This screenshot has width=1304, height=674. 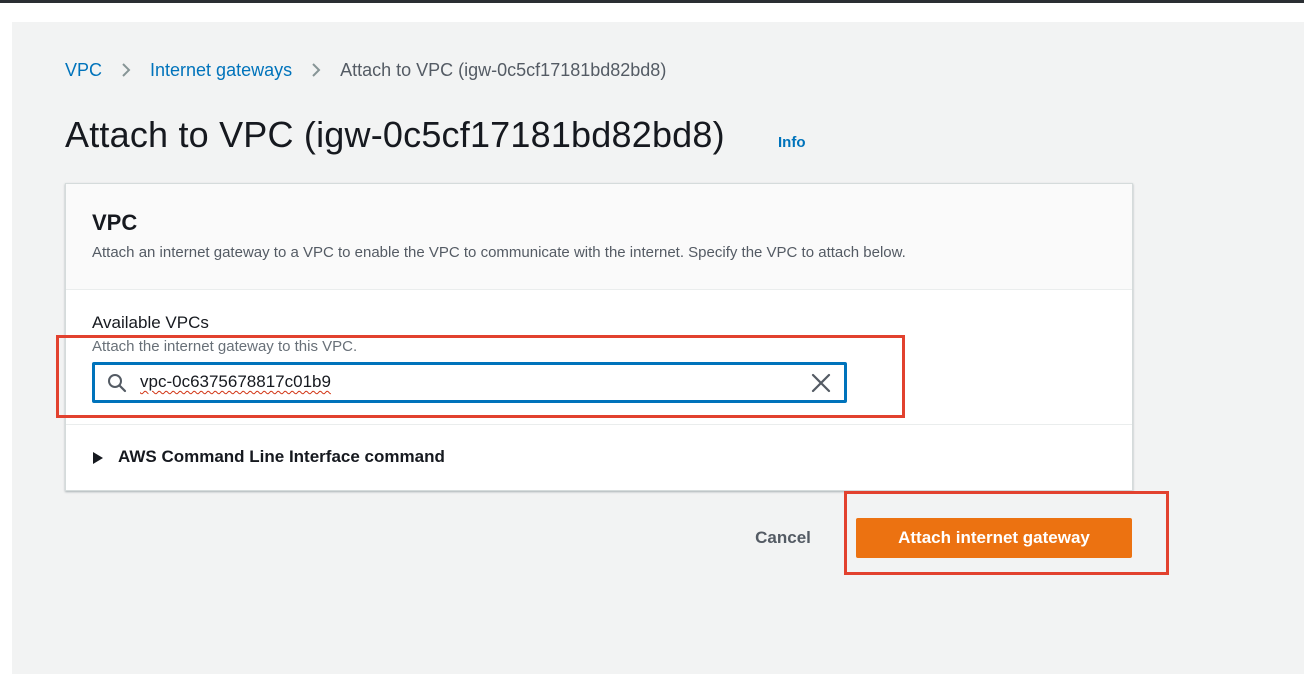 I want to click on vpc-id-text: vpc-0c6375678817c01b9, so click(x=235, y=381).